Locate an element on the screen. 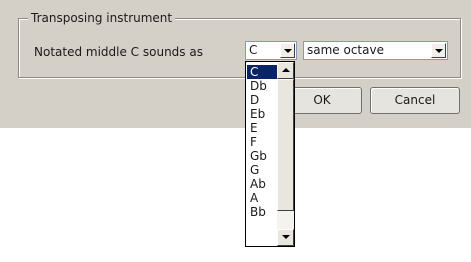  note-option: C is located at coordinates (262, 72).